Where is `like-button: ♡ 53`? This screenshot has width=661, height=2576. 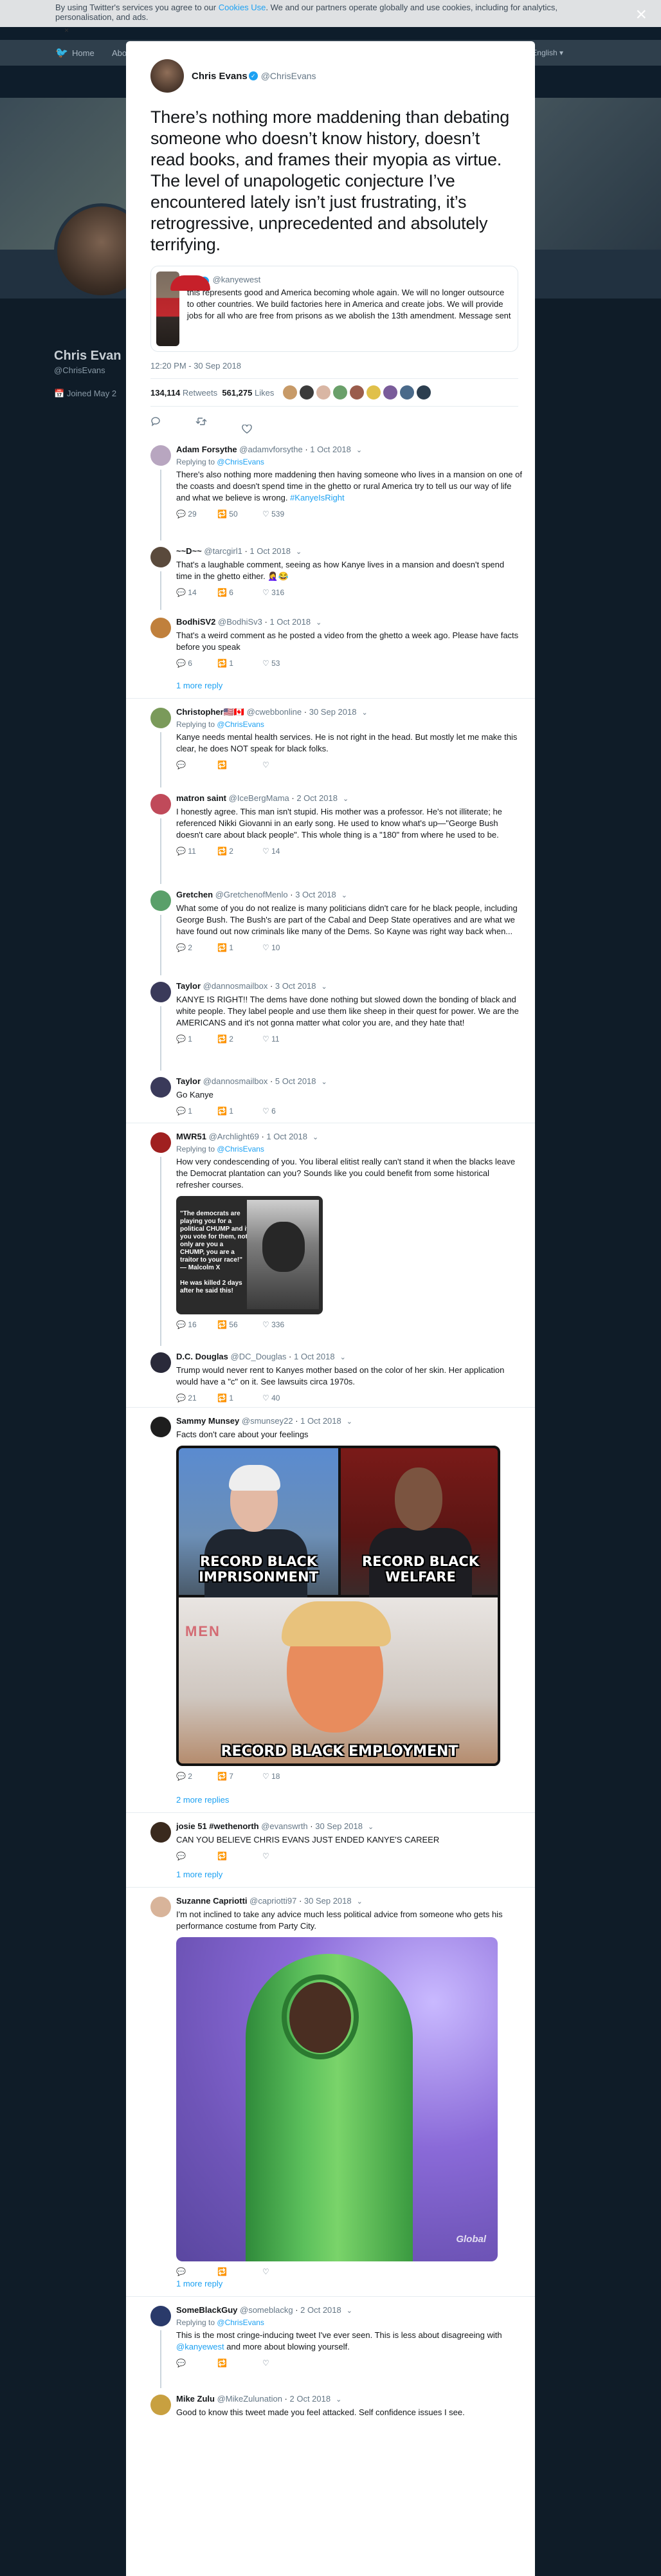
like-button: ♡ 53 is located at coordinates (278, 663).